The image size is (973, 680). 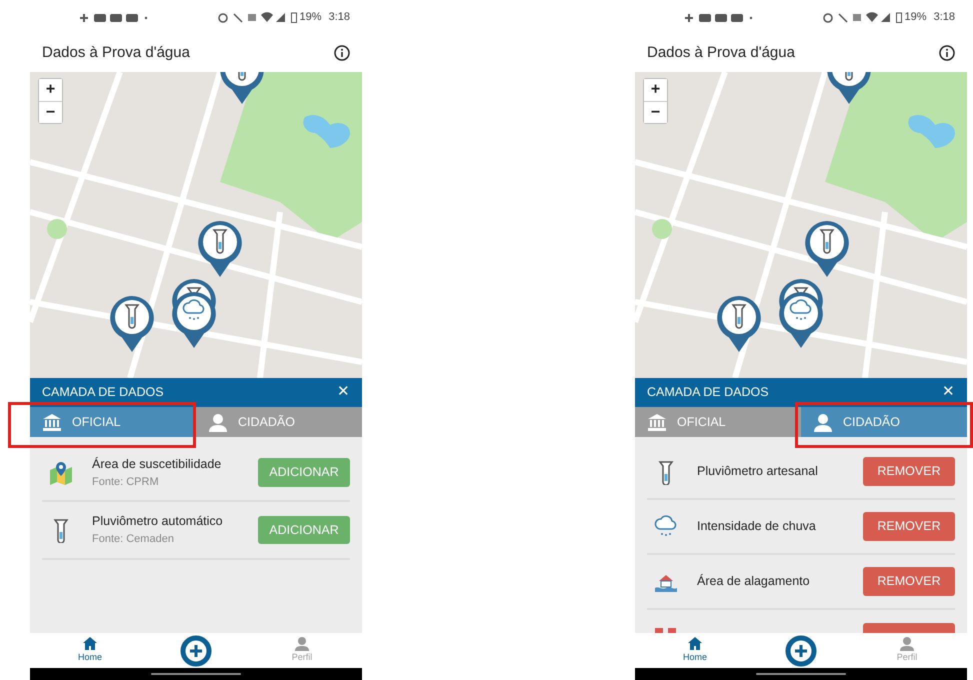 What do you see at coordinates (61, 473) in the screenshot?
I see `map-pin-icon` at bounding box center [61, 473].